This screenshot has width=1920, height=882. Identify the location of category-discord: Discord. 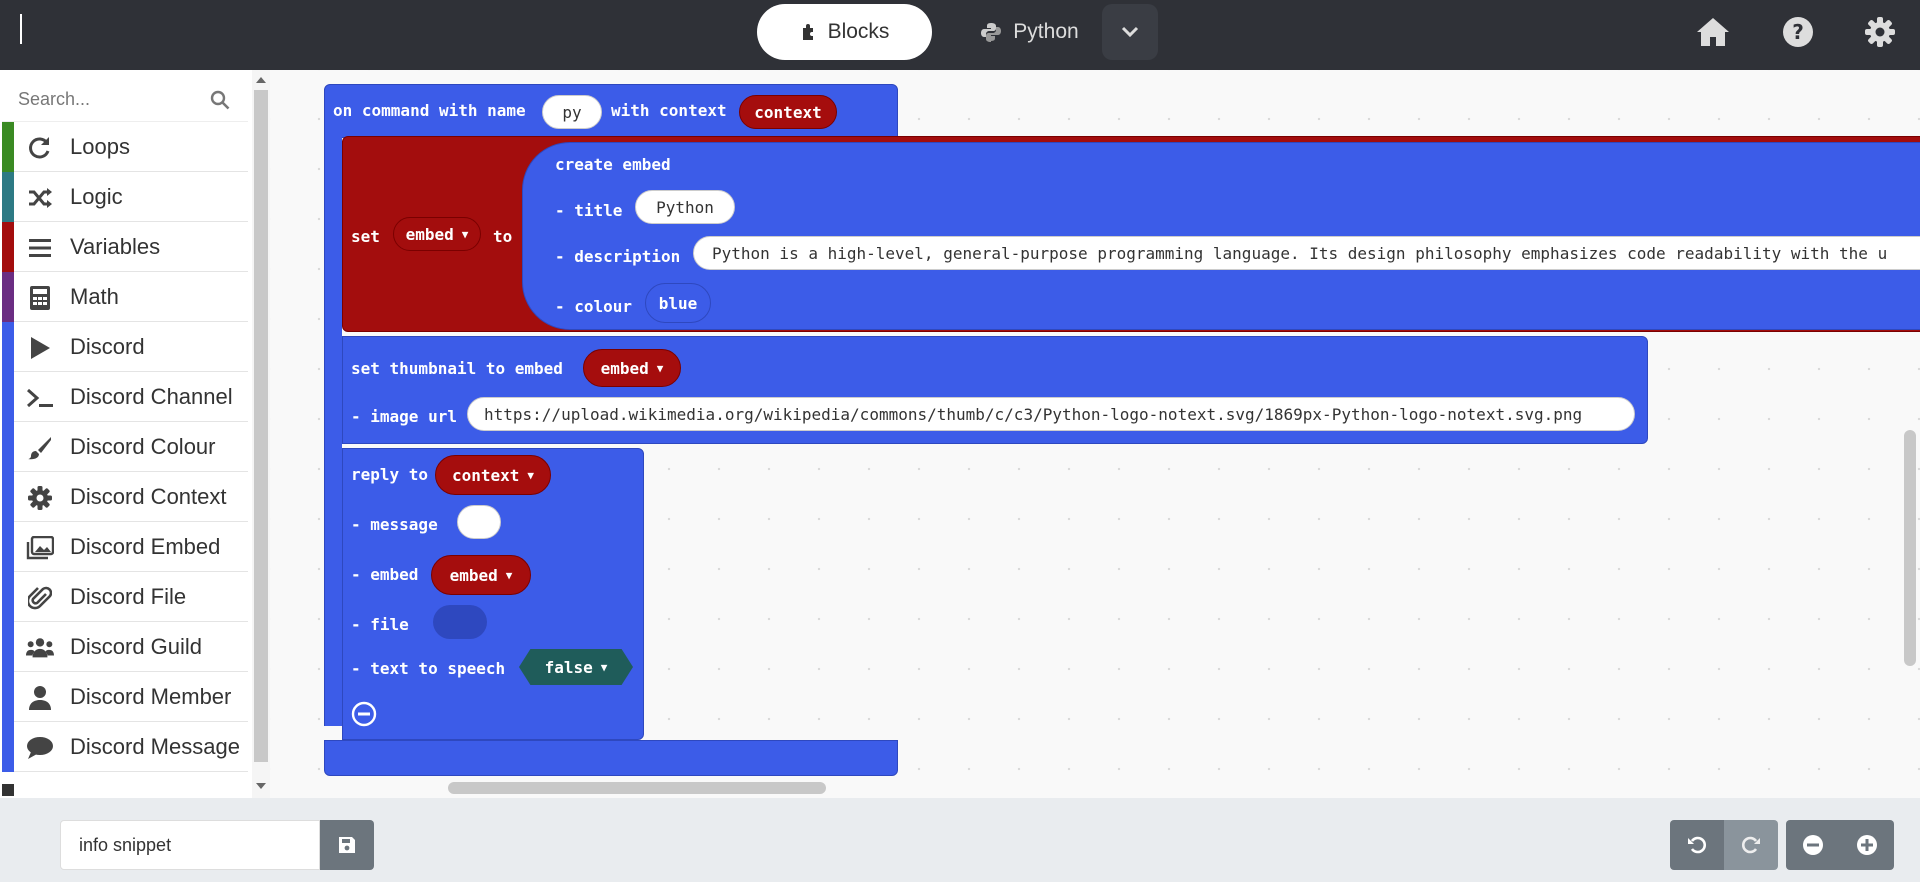
(125, 347).